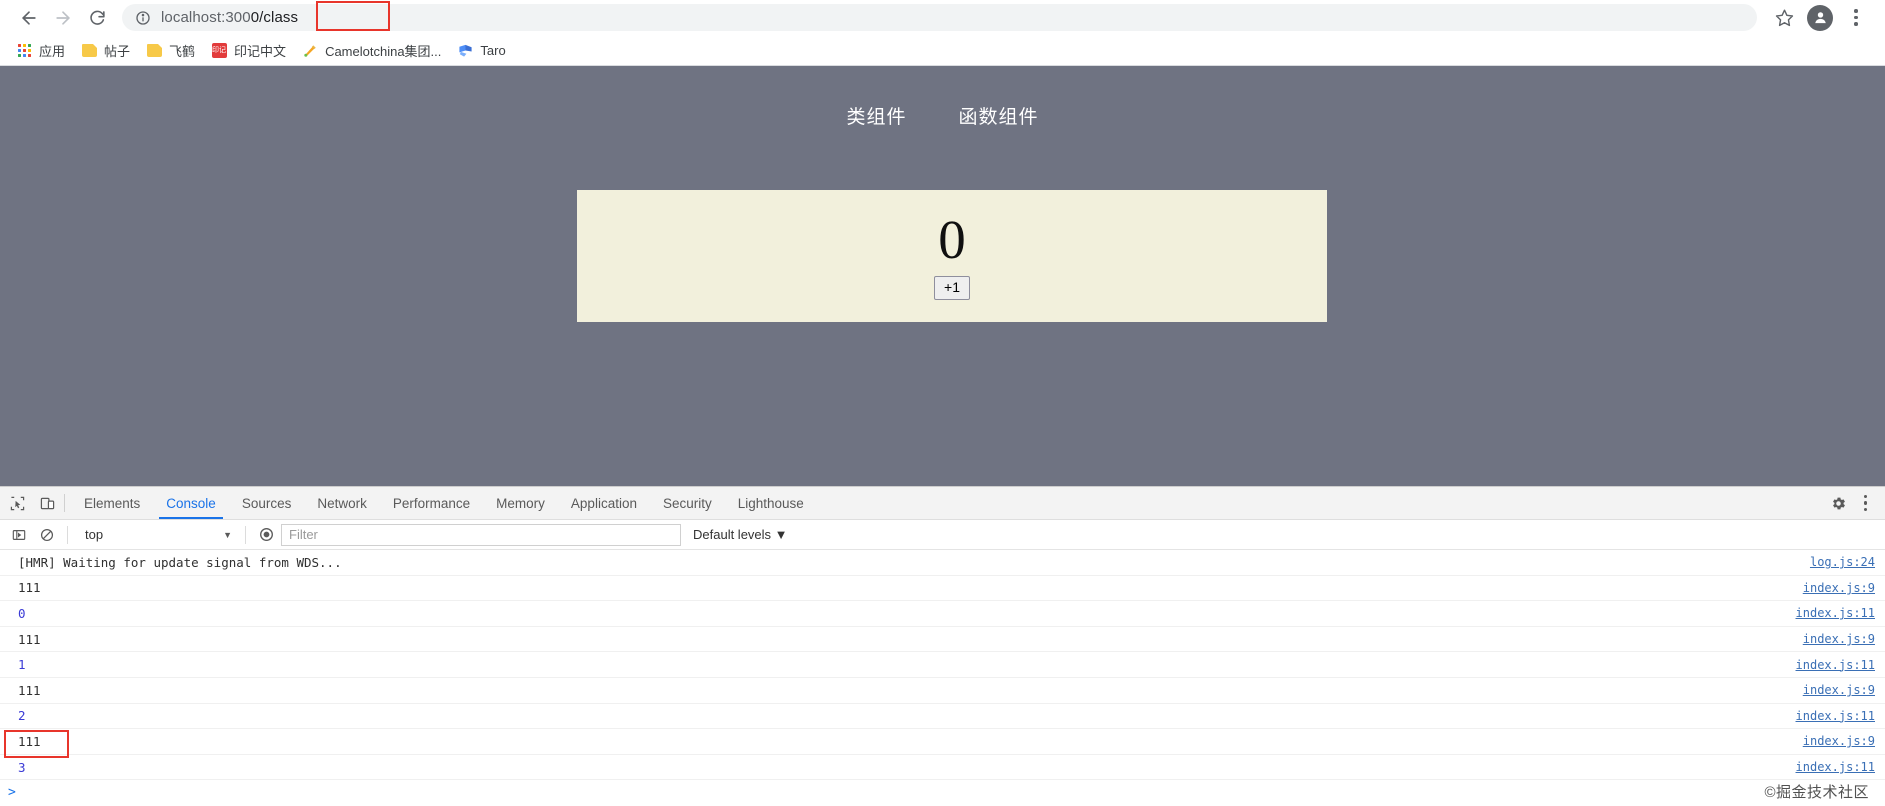  I want to click on console-log-row-annotated: 3 index.js:11, so click(942, 768).